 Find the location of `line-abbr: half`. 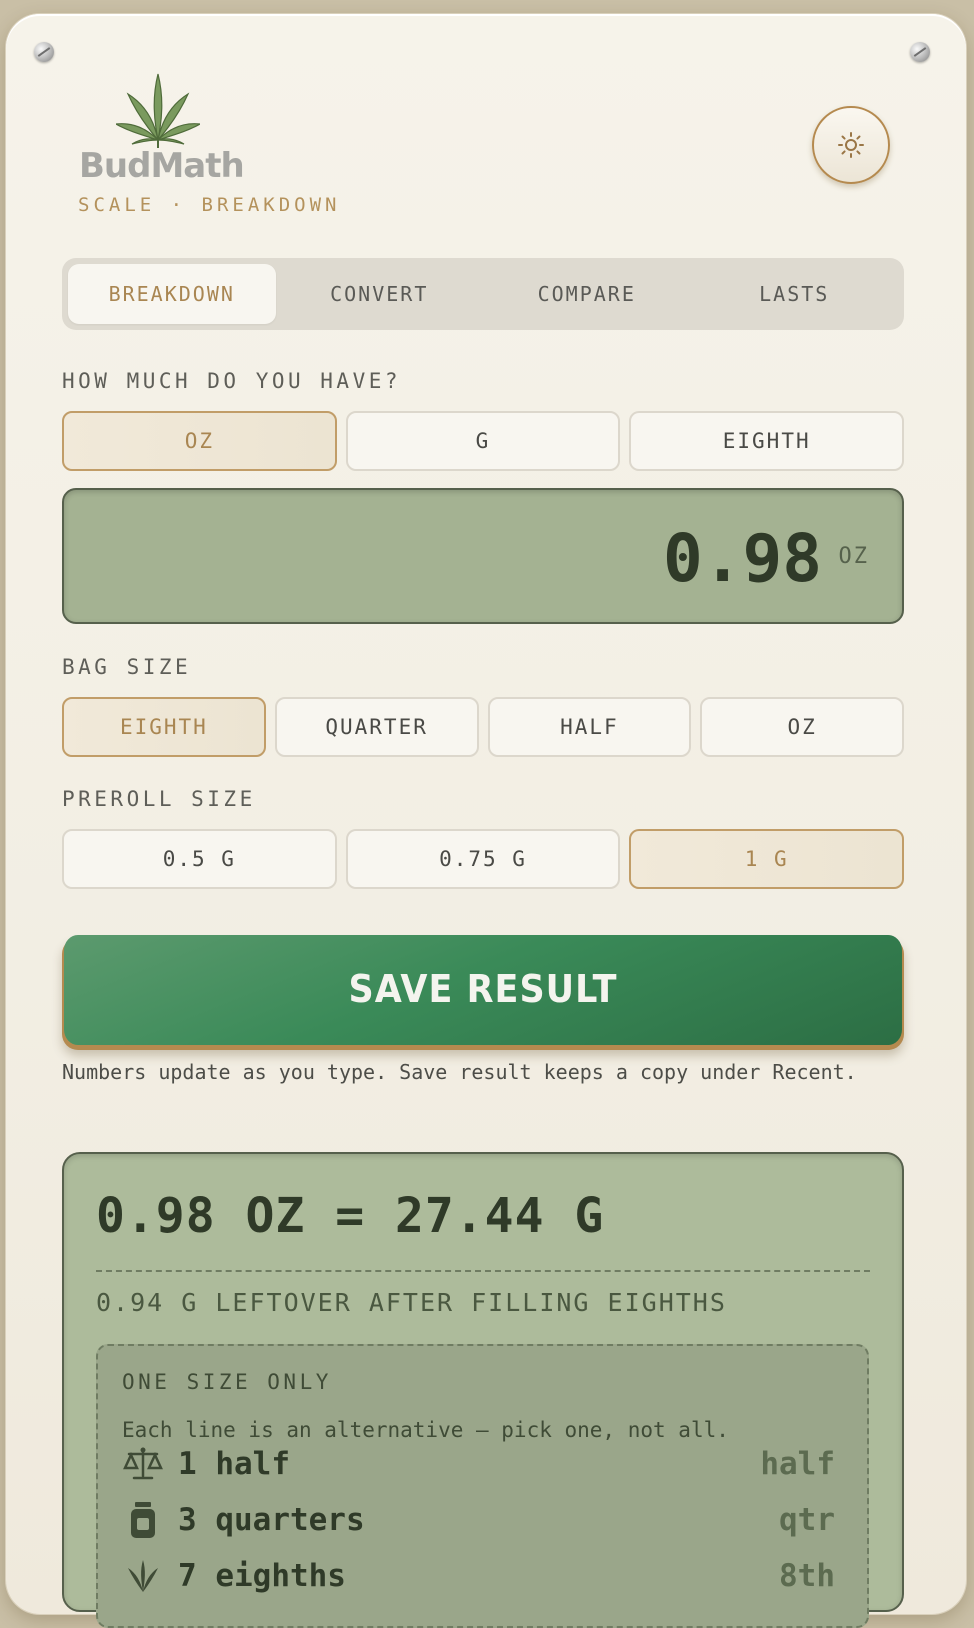

line-abbr: half is located at coordinates (797, 1464).